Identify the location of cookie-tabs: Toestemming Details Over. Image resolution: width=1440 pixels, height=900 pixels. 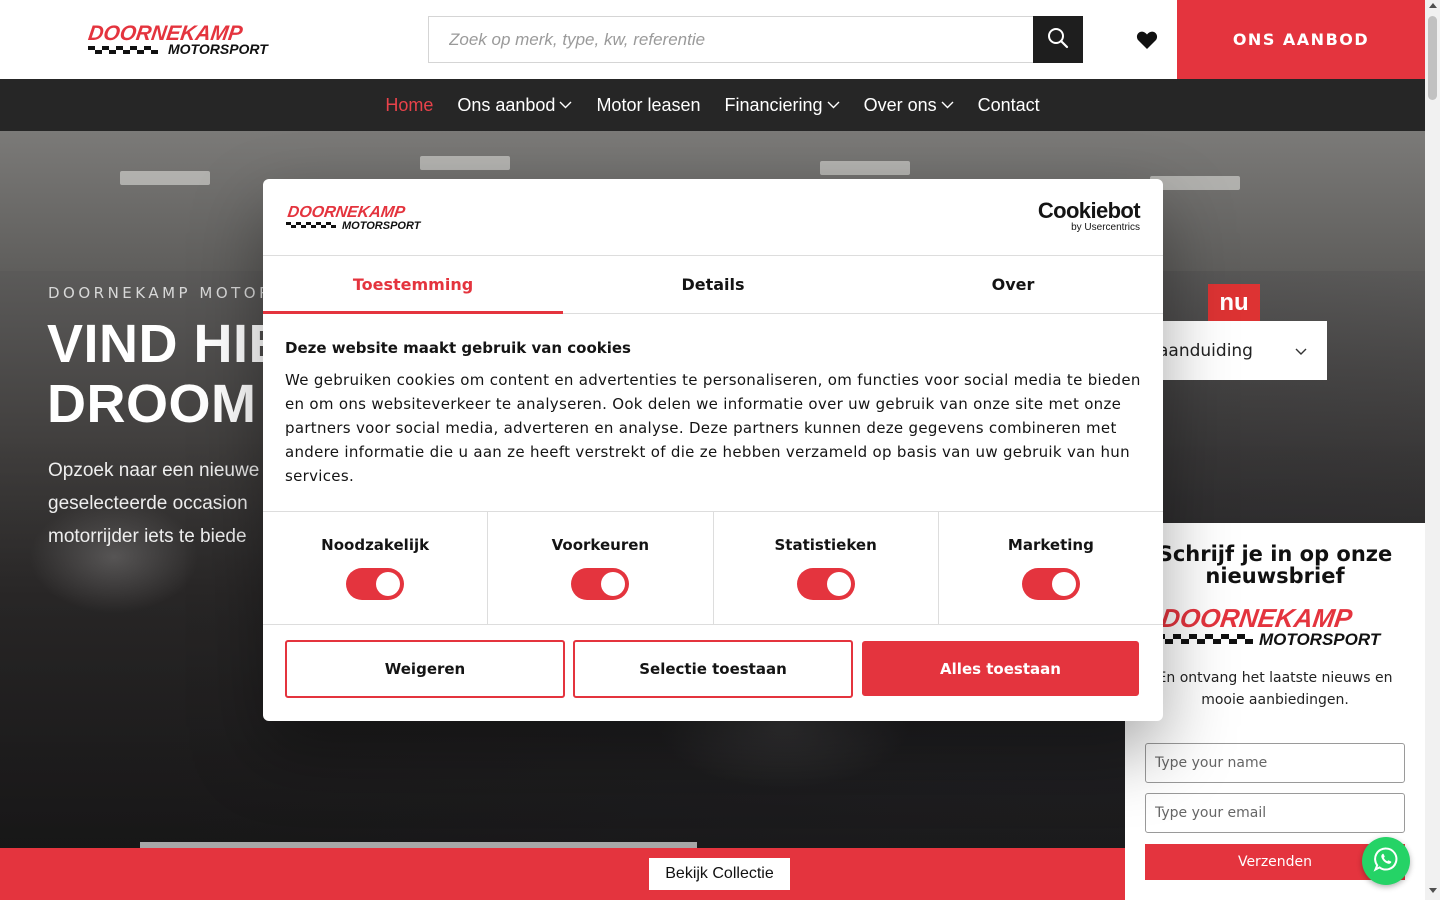
(713, 285).